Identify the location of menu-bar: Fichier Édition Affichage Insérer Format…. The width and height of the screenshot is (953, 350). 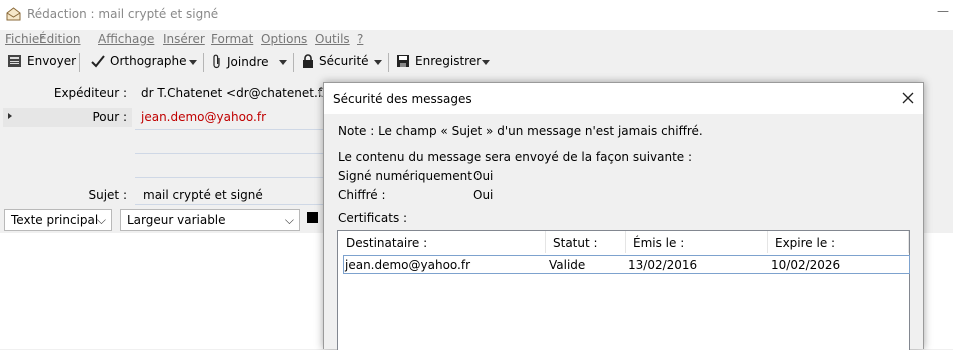
(476, 39).